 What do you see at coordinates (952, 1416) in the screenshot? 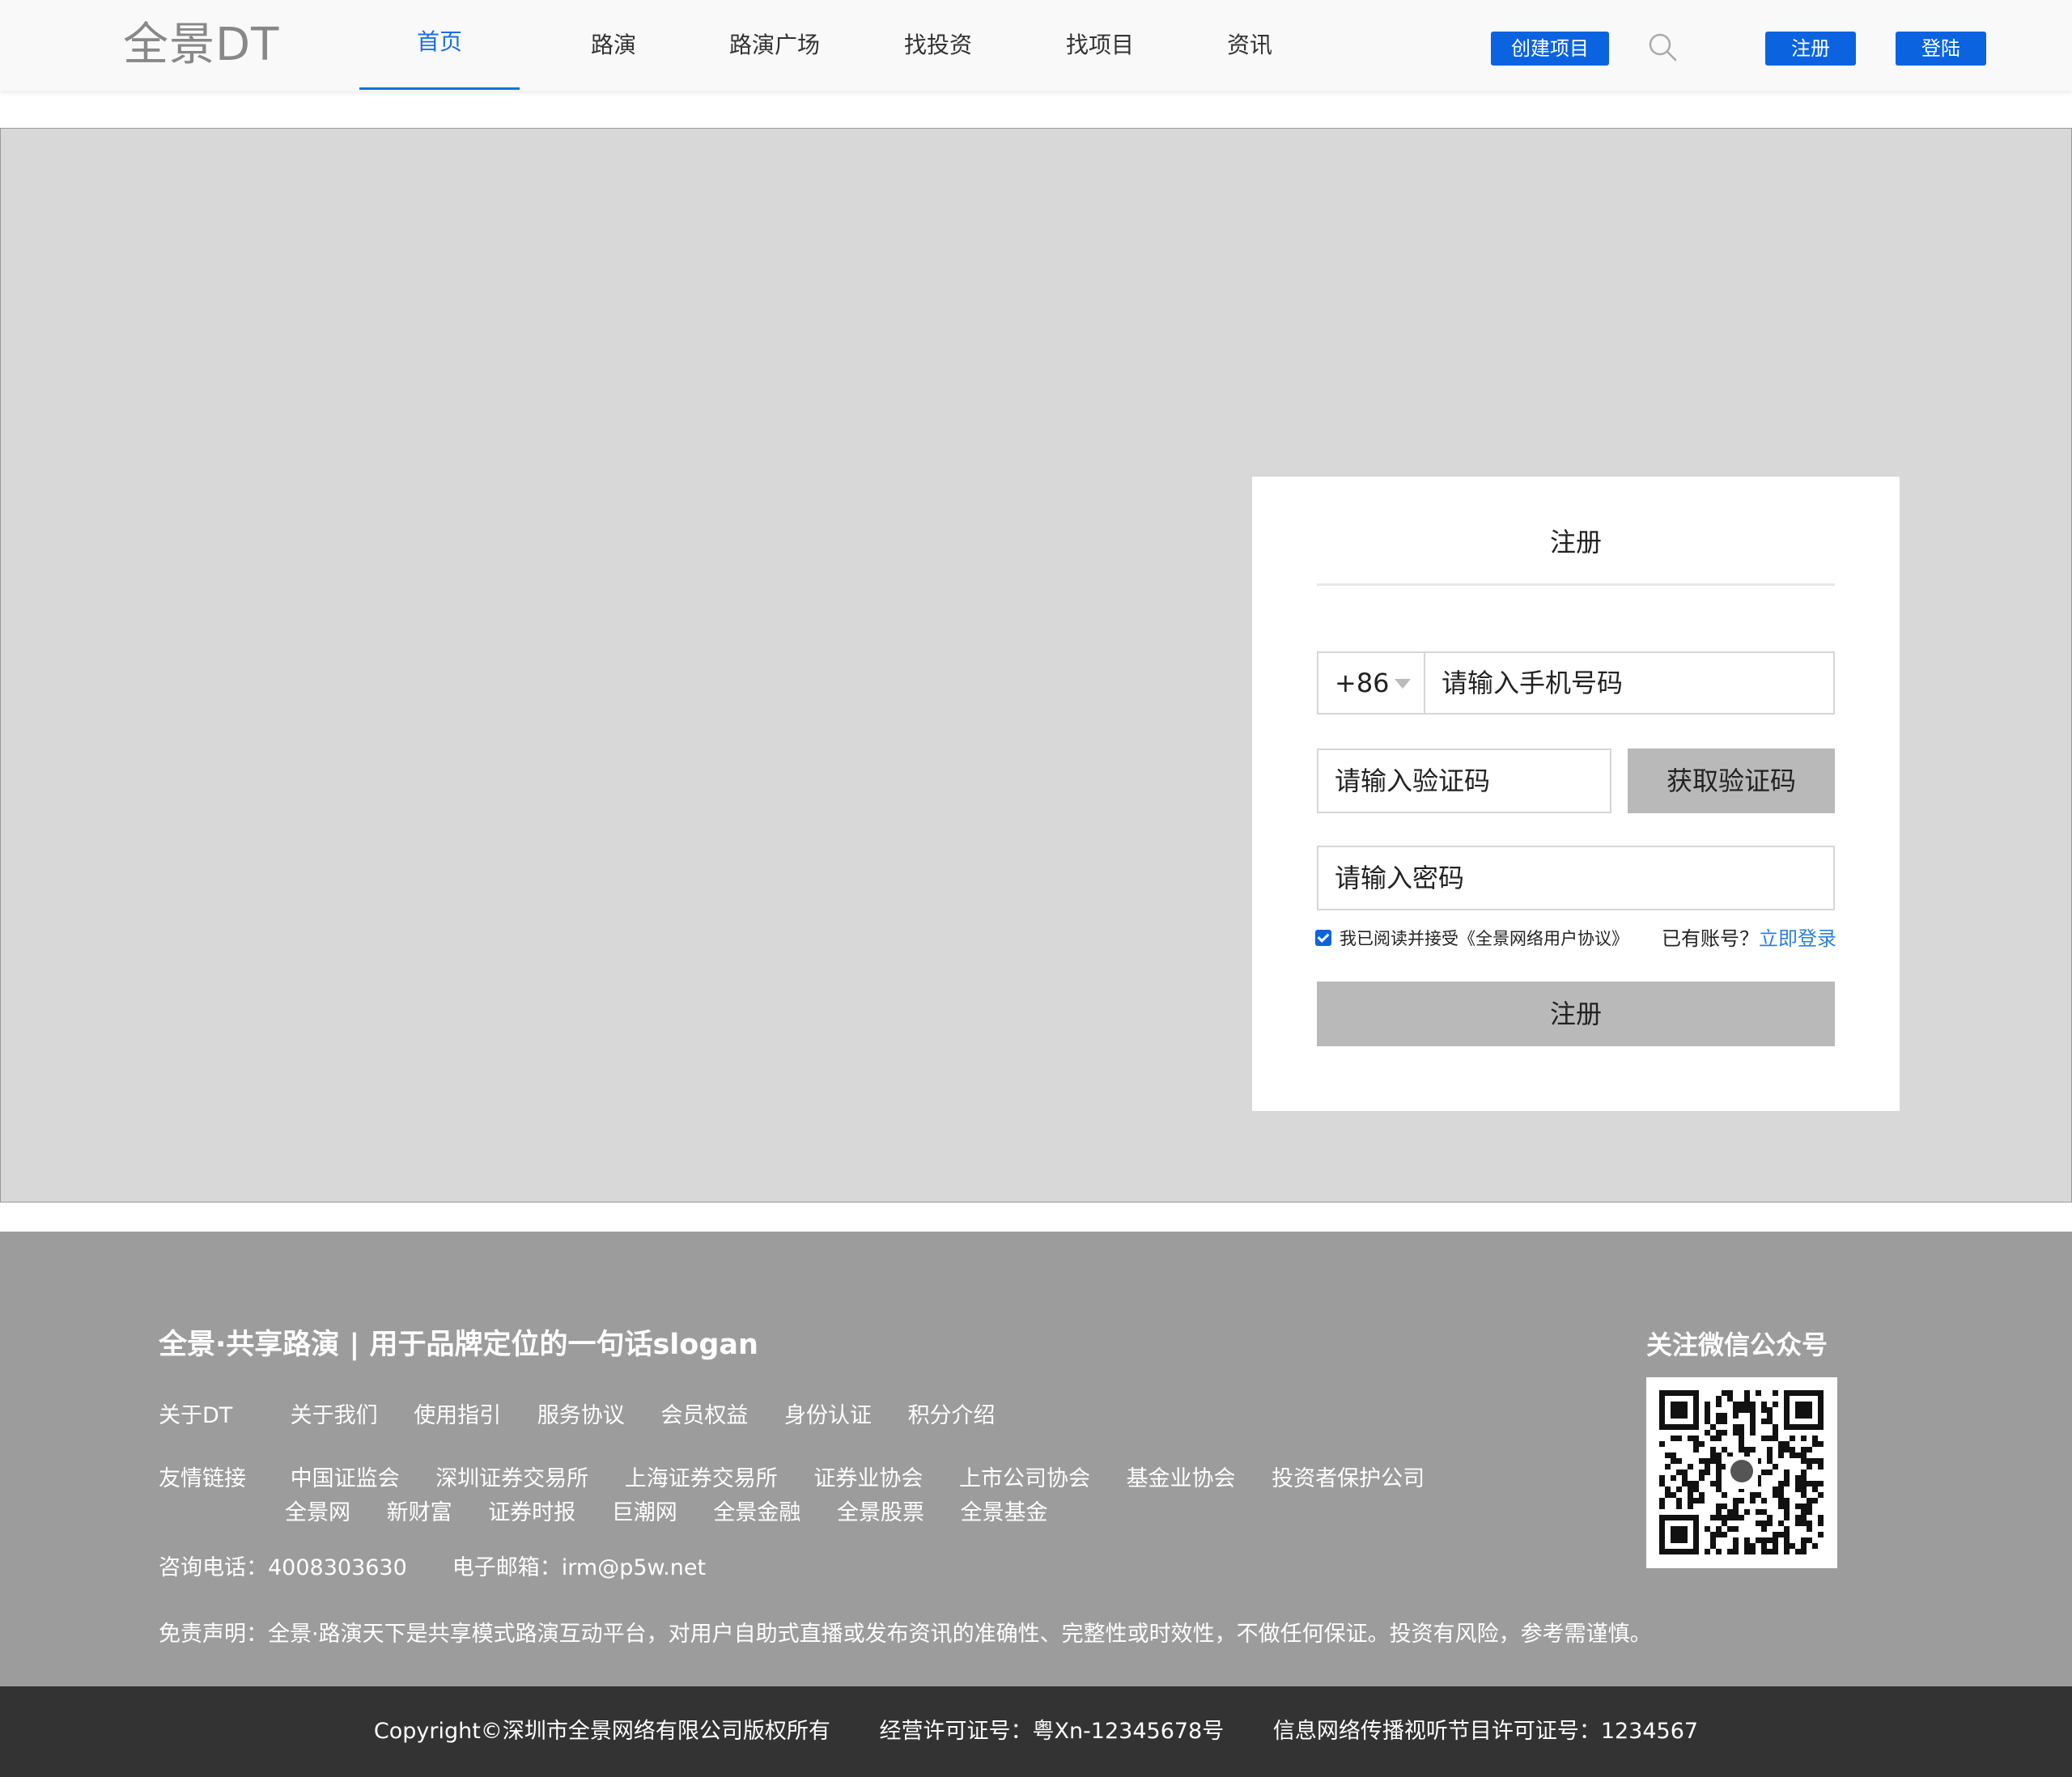
I see `footer-link-points: 积分介绍` at bounding box center [952, 1416].